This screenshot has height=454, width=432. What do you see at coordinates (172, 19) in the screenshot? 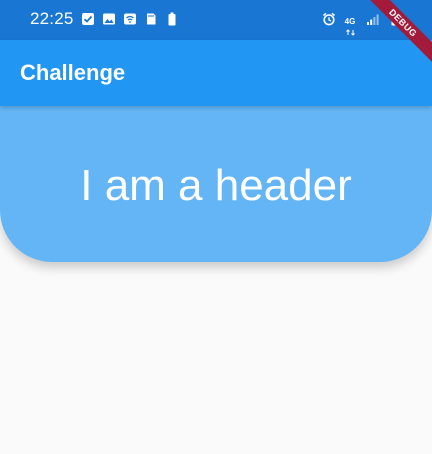
I see `battery-icon` at bounding box center [172, 19].